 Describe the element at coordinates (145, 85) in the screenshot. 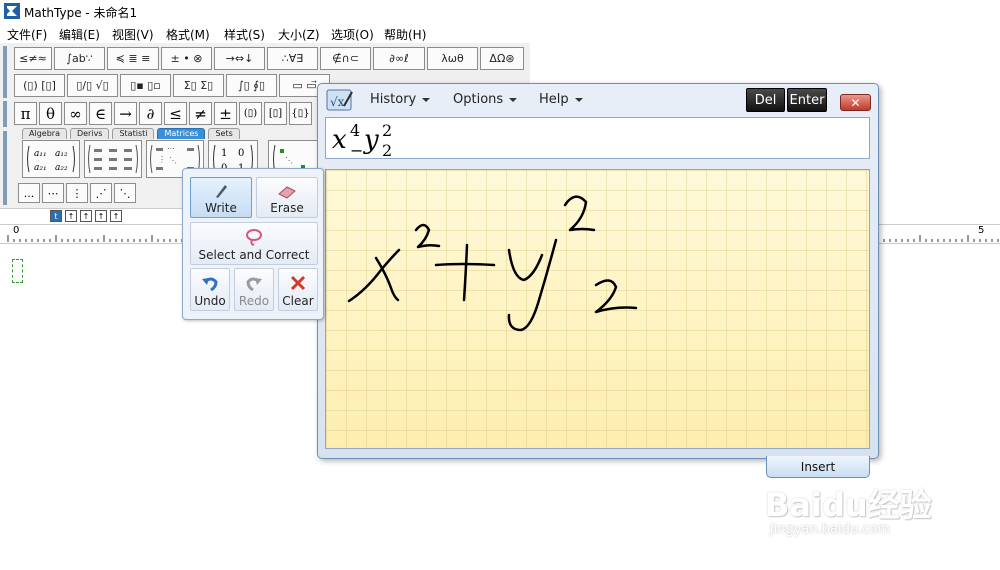

I see `subscripts-palette-button: ▯▪ ▯▫` at that location.